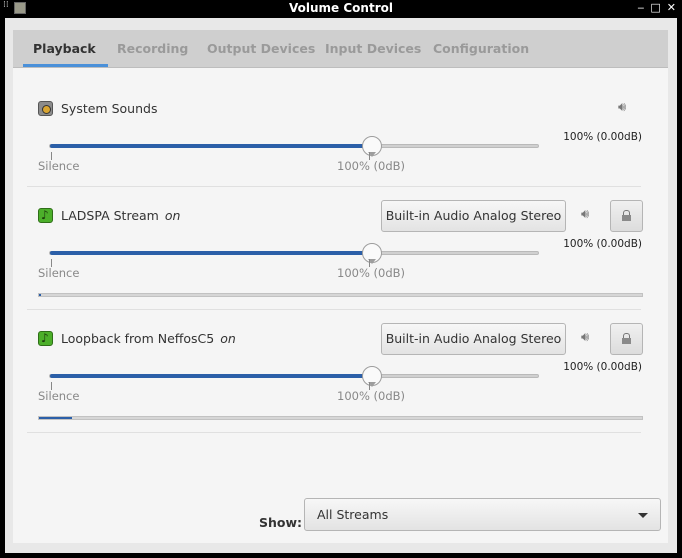 This screenshot has width=682, height=558. Describe the element at coordinates (643, 515) in the screenshot. I see `chevron-down-icon` at that location.